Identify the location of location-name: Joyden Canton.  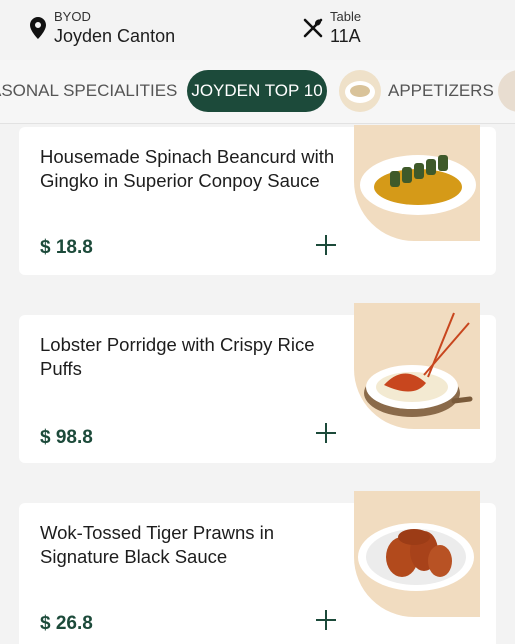
(115, 36).